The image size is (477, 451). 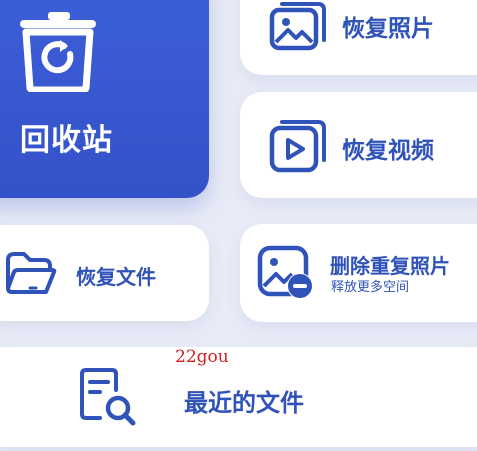 I want to click on photo-icon, so click(x=298, y=26).